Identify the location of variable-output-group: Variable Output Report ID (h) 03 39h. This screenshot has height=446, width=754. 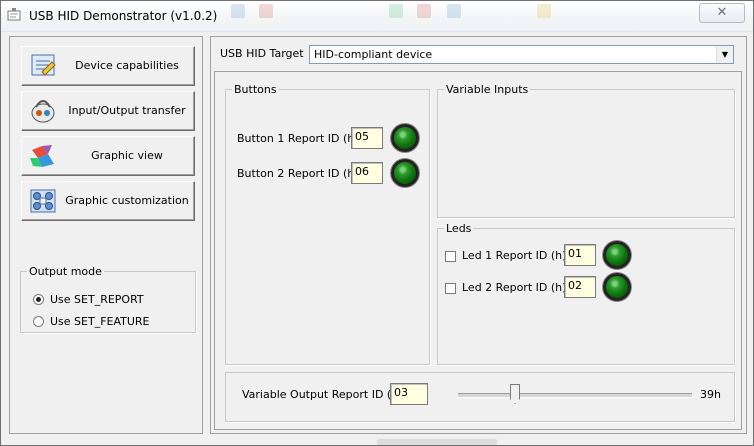
(480, 397).